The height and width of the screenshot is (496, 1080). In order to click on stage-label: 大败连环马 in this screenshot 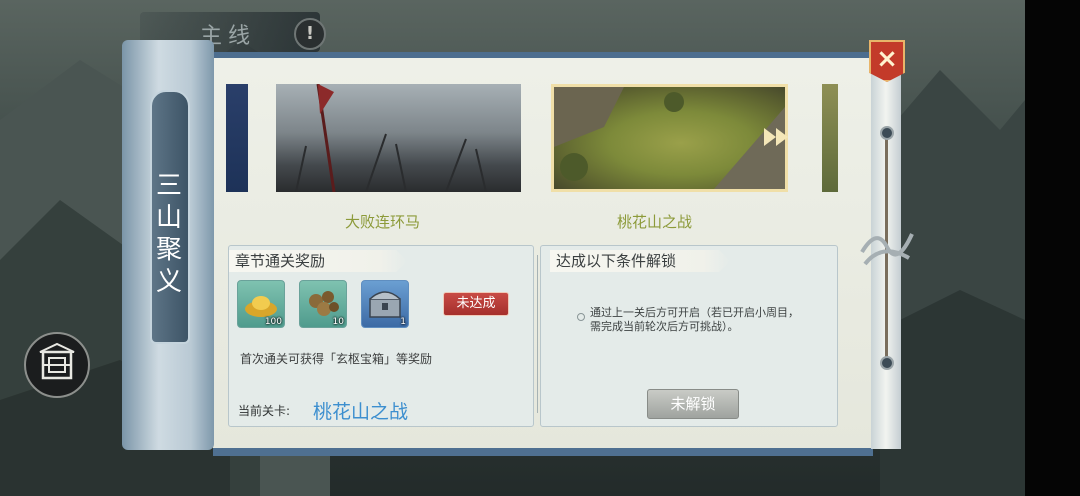, I will do `click(383, 222)`.